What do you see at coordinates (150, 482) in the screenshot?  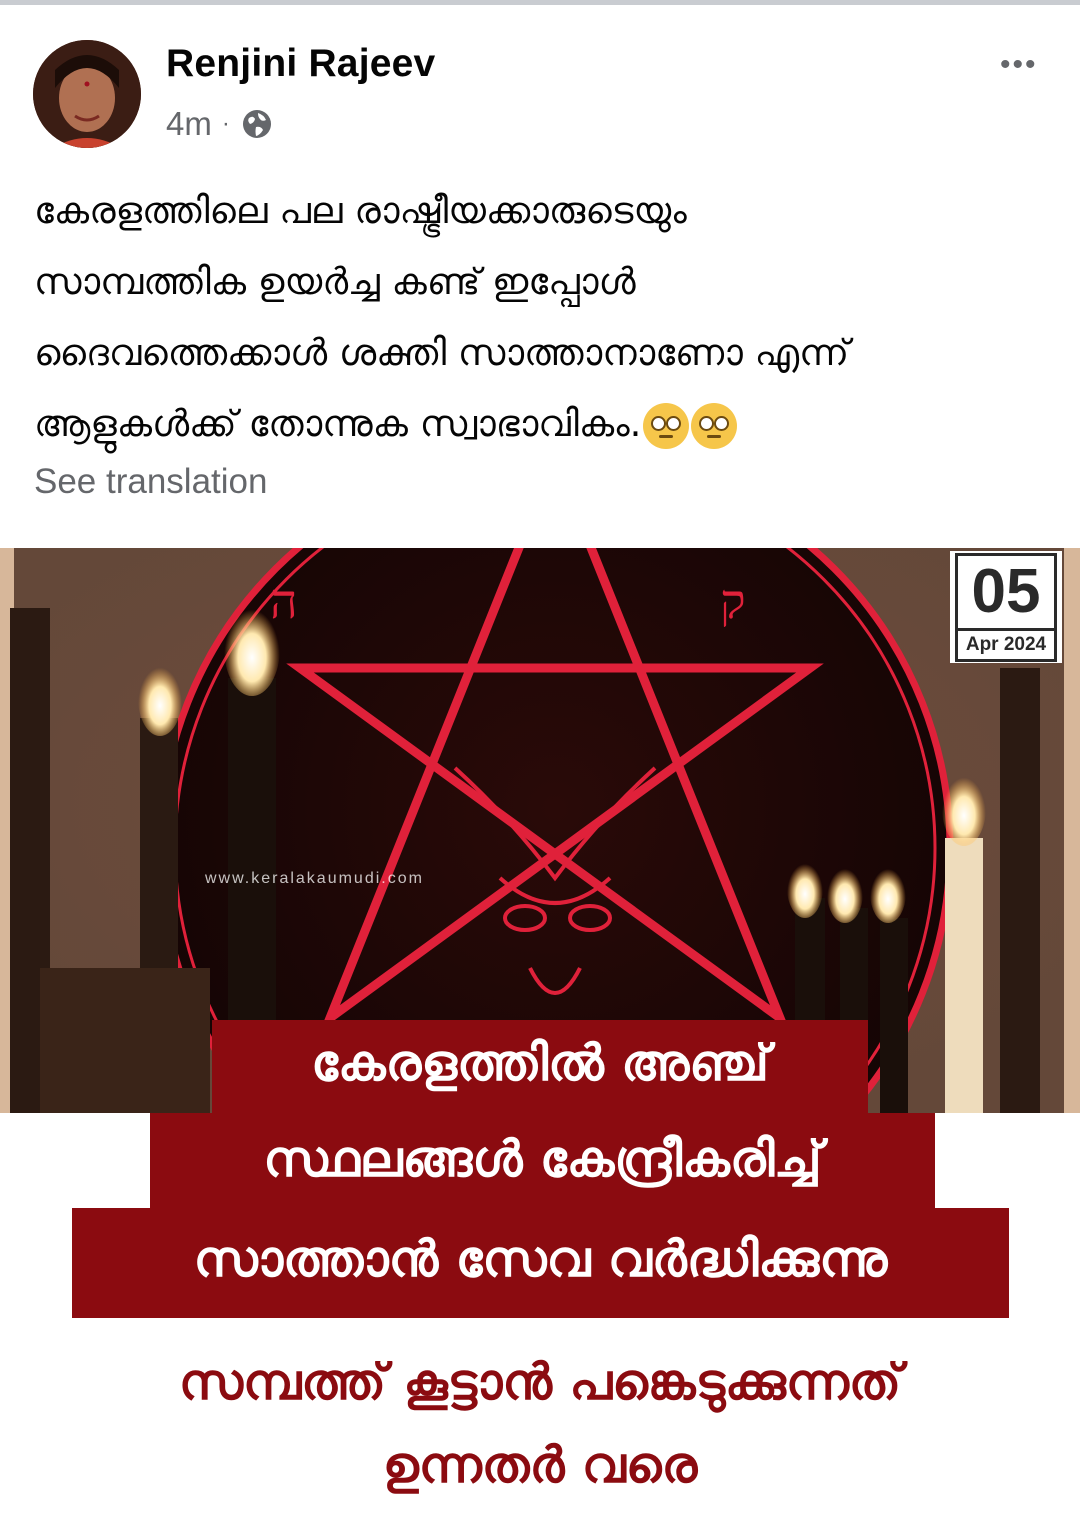 I see `see-translation-link: See translation` at bounding box center [150, 482].